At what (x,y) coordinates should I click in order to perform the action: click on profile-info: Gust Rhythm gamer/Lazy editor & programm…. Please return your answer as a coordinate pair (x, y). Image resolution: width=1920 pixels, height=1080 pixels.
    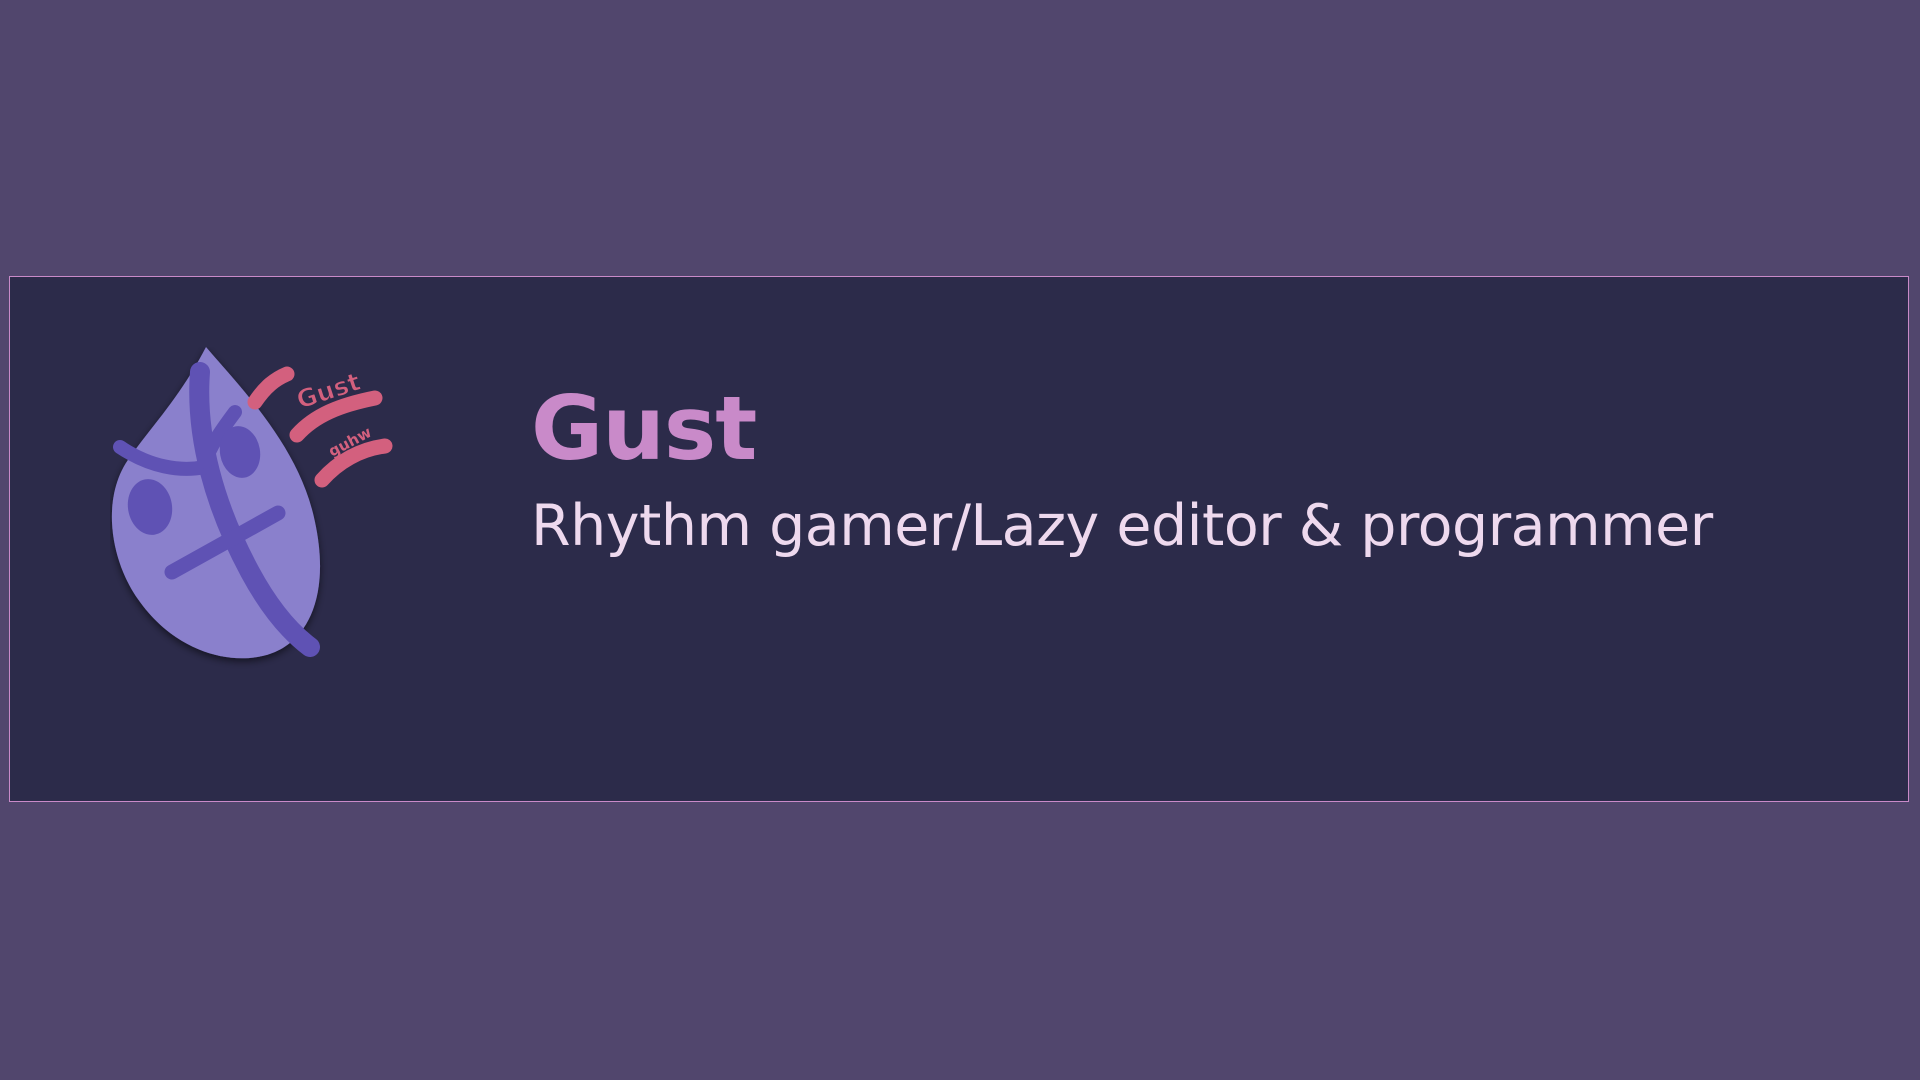
    Looking at the image, I should click on (1201, 471).